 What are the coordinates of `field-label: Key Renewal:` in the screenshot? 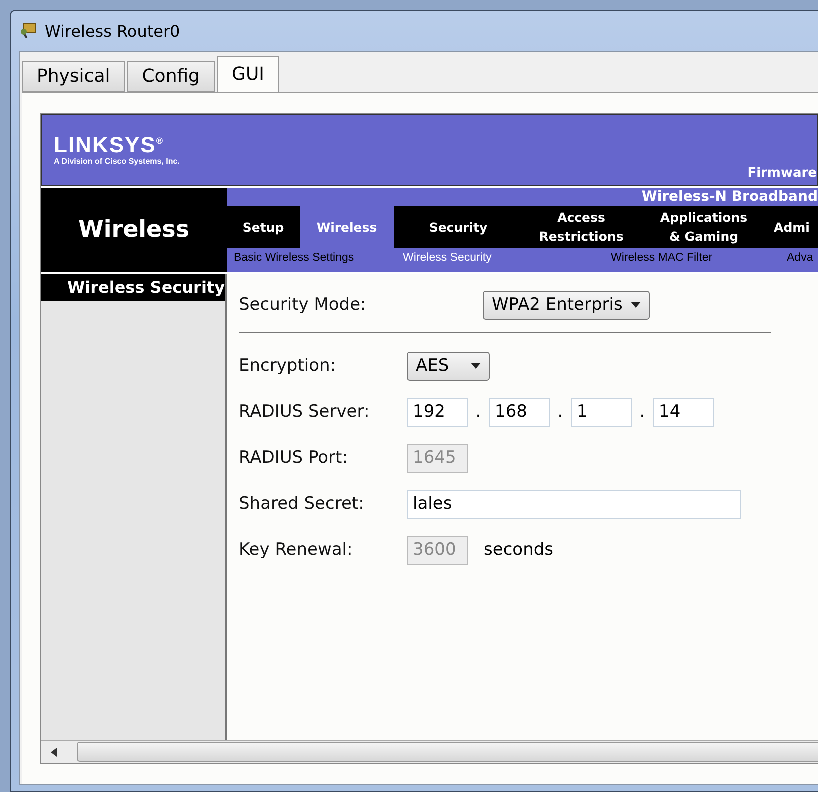 It's located at (296, 550).